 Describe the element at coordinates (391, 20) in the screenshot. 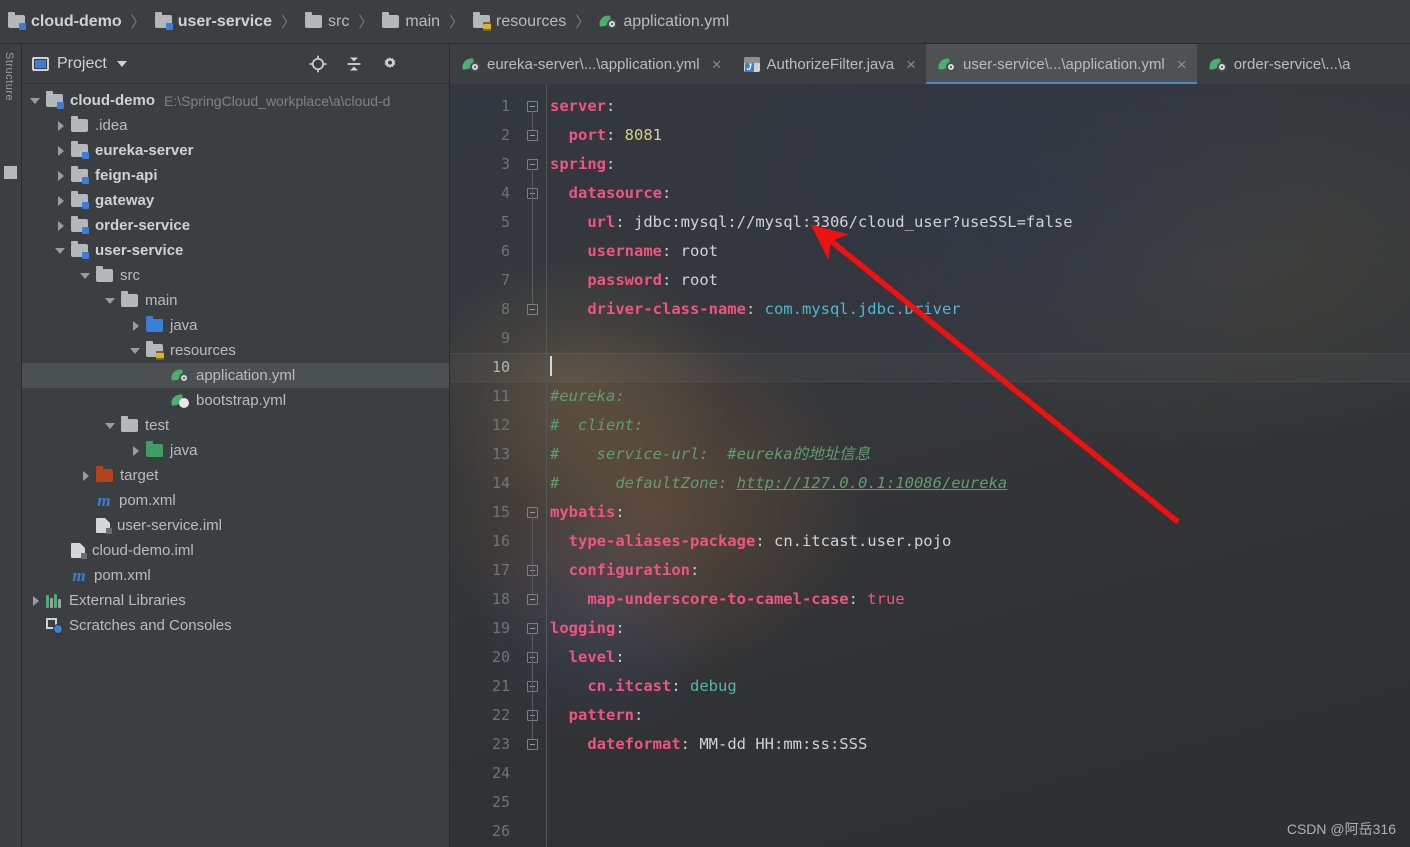

I see `folder-icon` at that location.